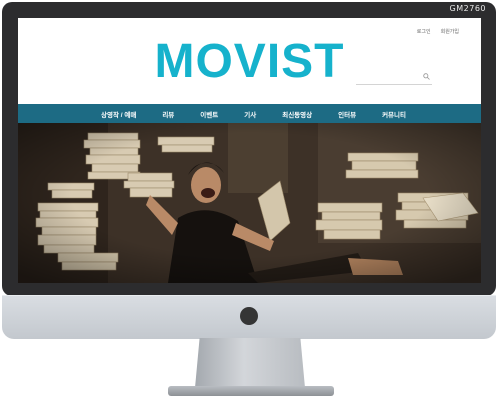  What do you see at coordinates (168, 114) in the screenshot?
I see `nav-item-reviews: 리뷰` at bounding box center [168, 114].